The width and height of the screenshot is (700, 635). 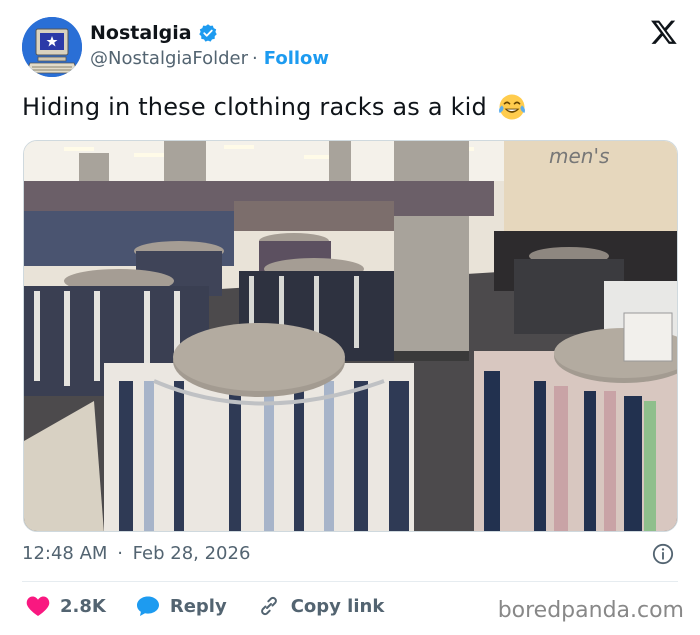 I want to click on avatar, so click(x=52, y=47).